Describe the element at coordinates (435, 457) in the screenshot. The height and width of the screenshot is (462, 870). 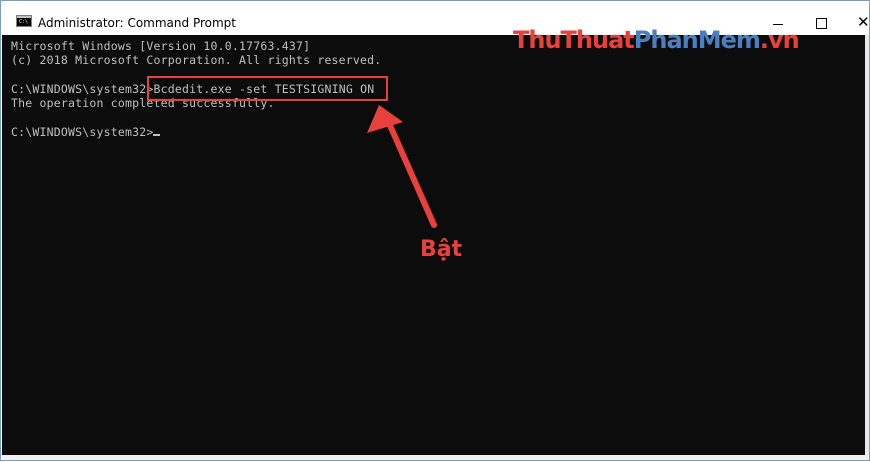
I see `window-bottom-border` at that location.